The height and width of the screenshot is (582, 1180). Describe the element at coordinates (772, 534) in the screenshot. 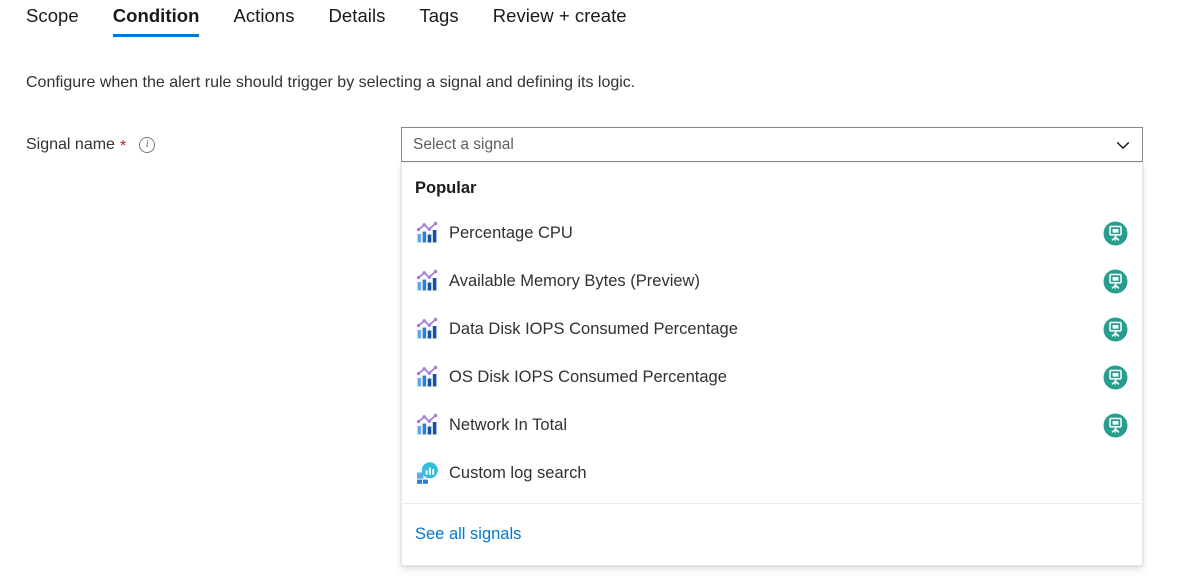

I see `dropdown-footer: See all signals` at that location.